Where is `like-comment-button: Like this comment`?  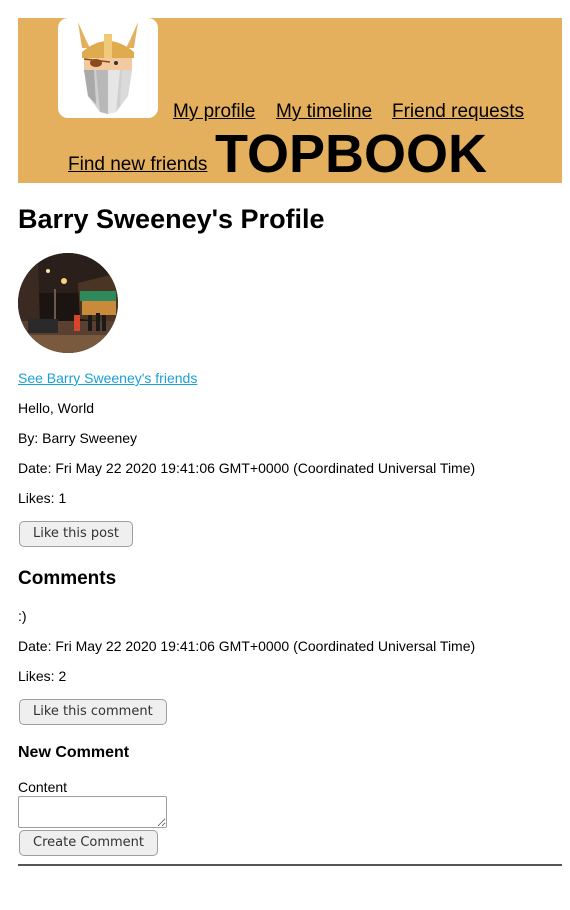 like-comment-button: Like this comment is located at coordinates (93, 712).